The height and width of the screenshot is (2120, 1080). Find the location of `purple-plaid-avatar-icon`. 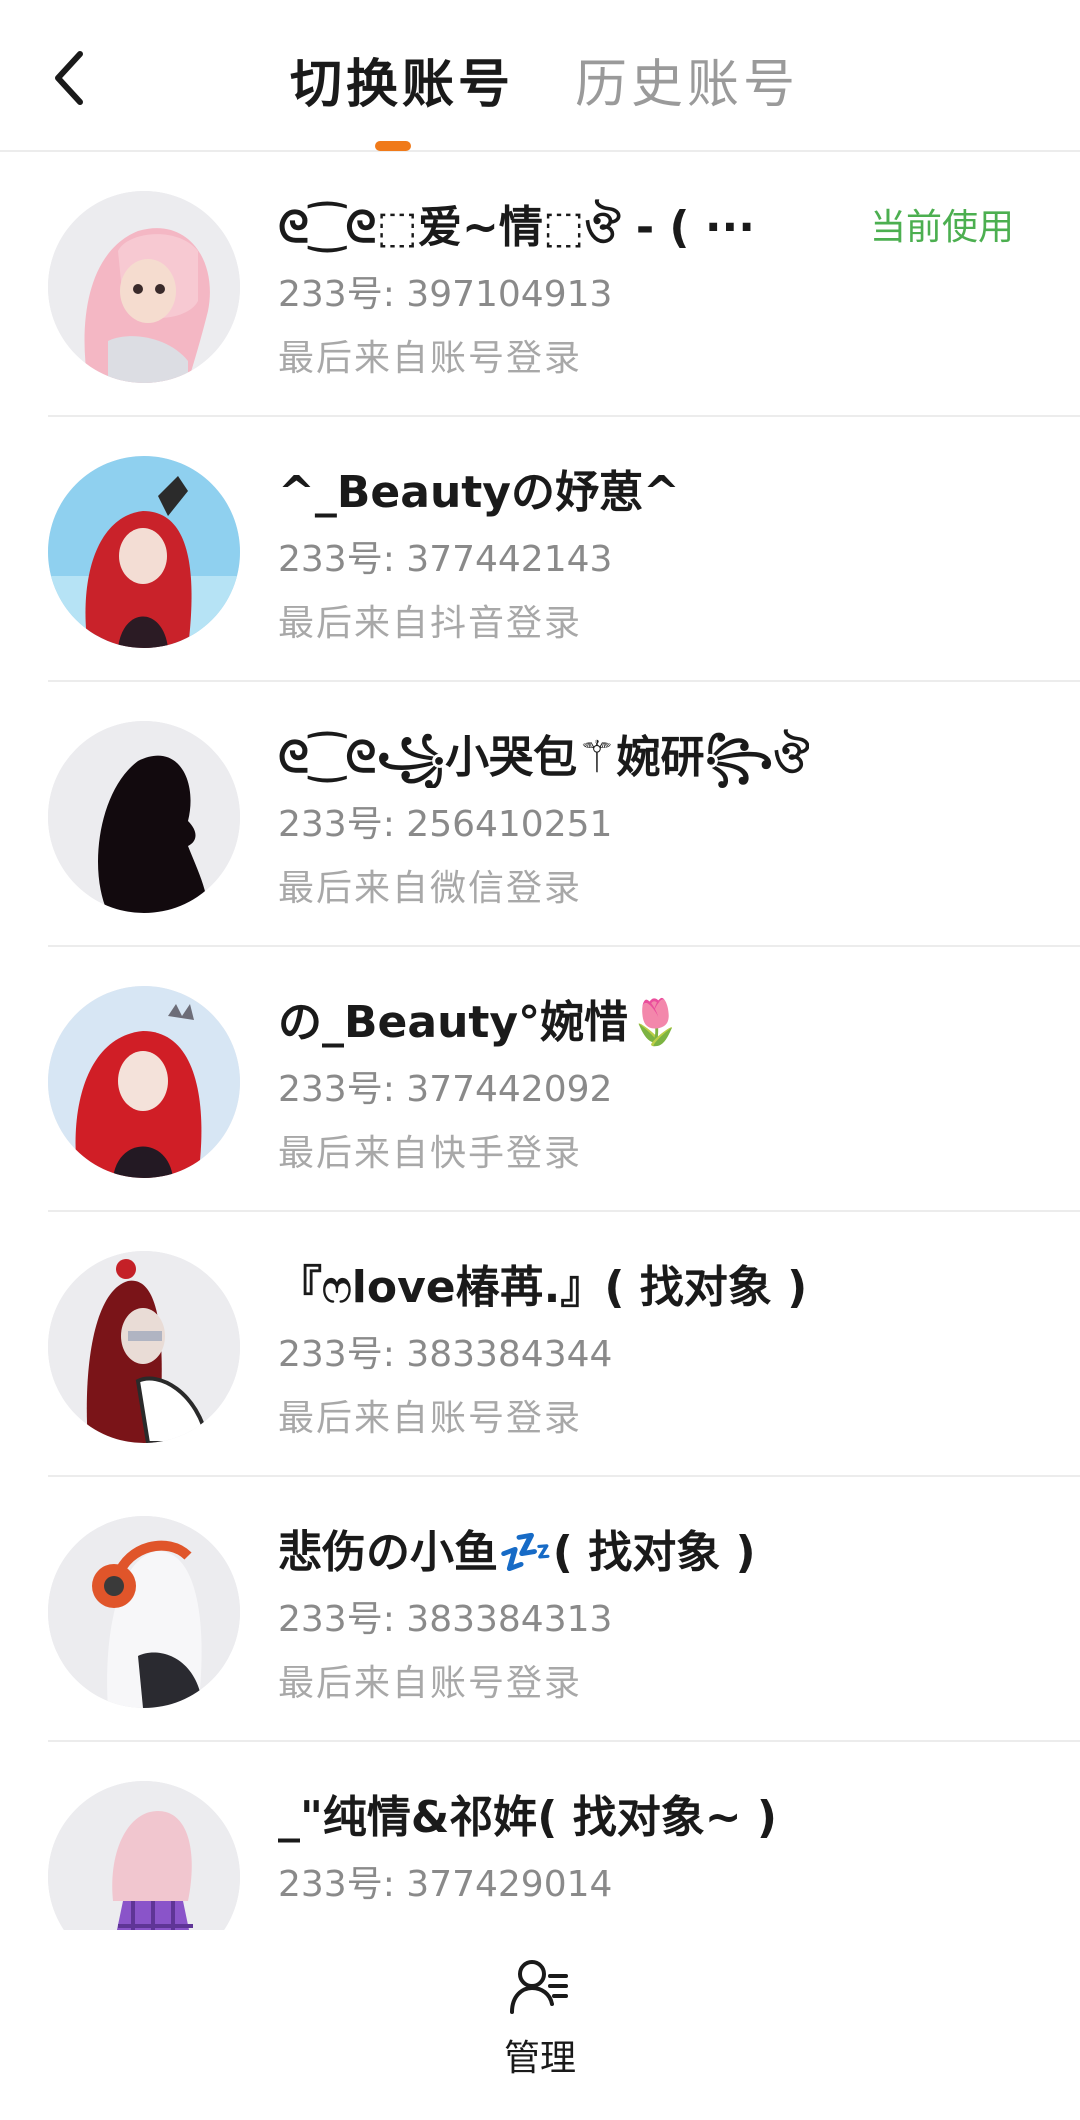

purple-plaid-avatar-icon is located at coordinates (144, 1855).